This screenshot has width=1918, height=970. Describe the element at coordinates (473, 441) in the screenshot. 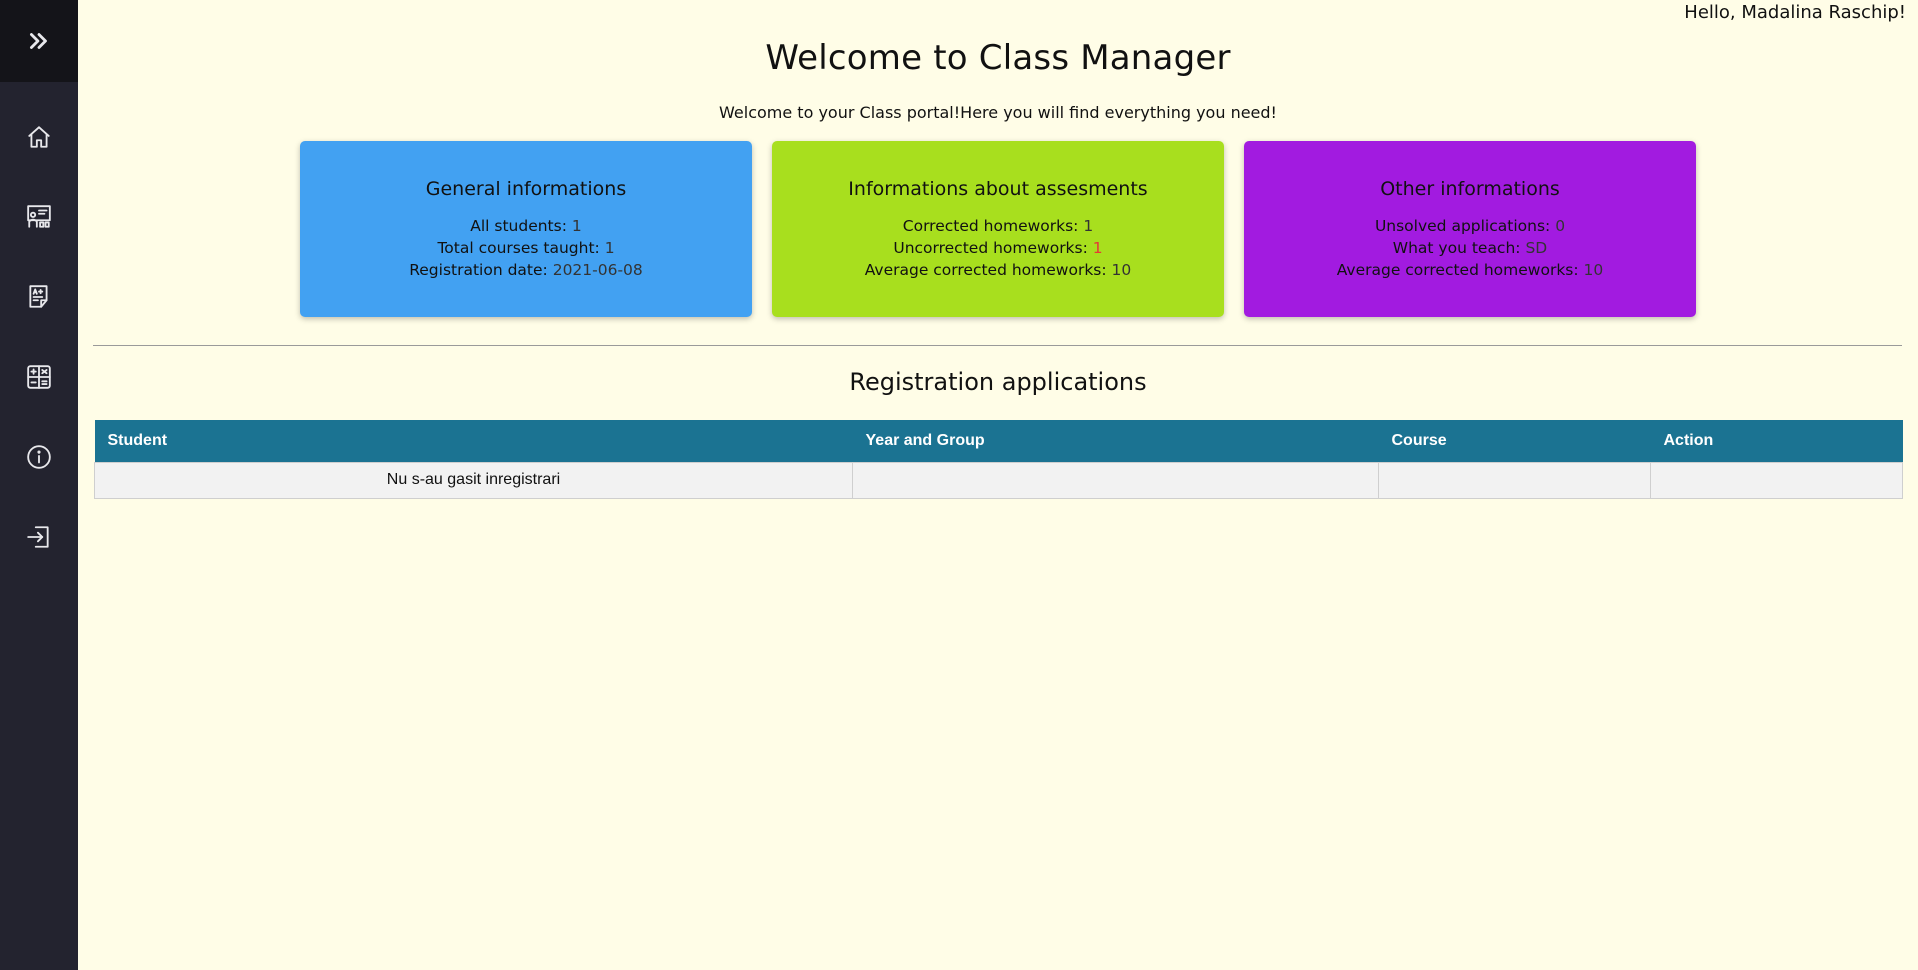

I see `column-header-student: Student` at that location.